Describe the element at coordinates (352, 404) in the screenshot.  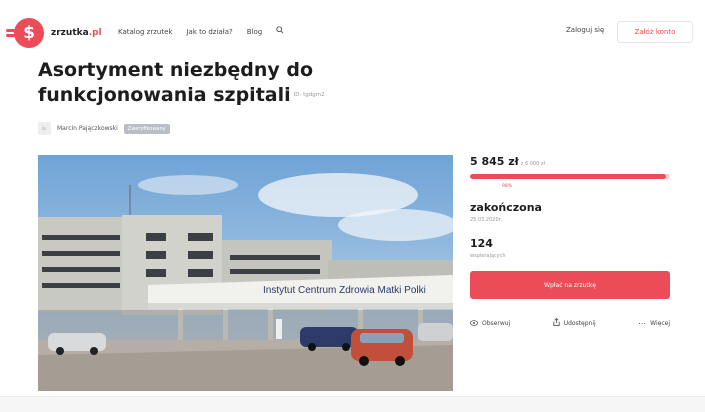
I see `page-footer-strip` at that location.